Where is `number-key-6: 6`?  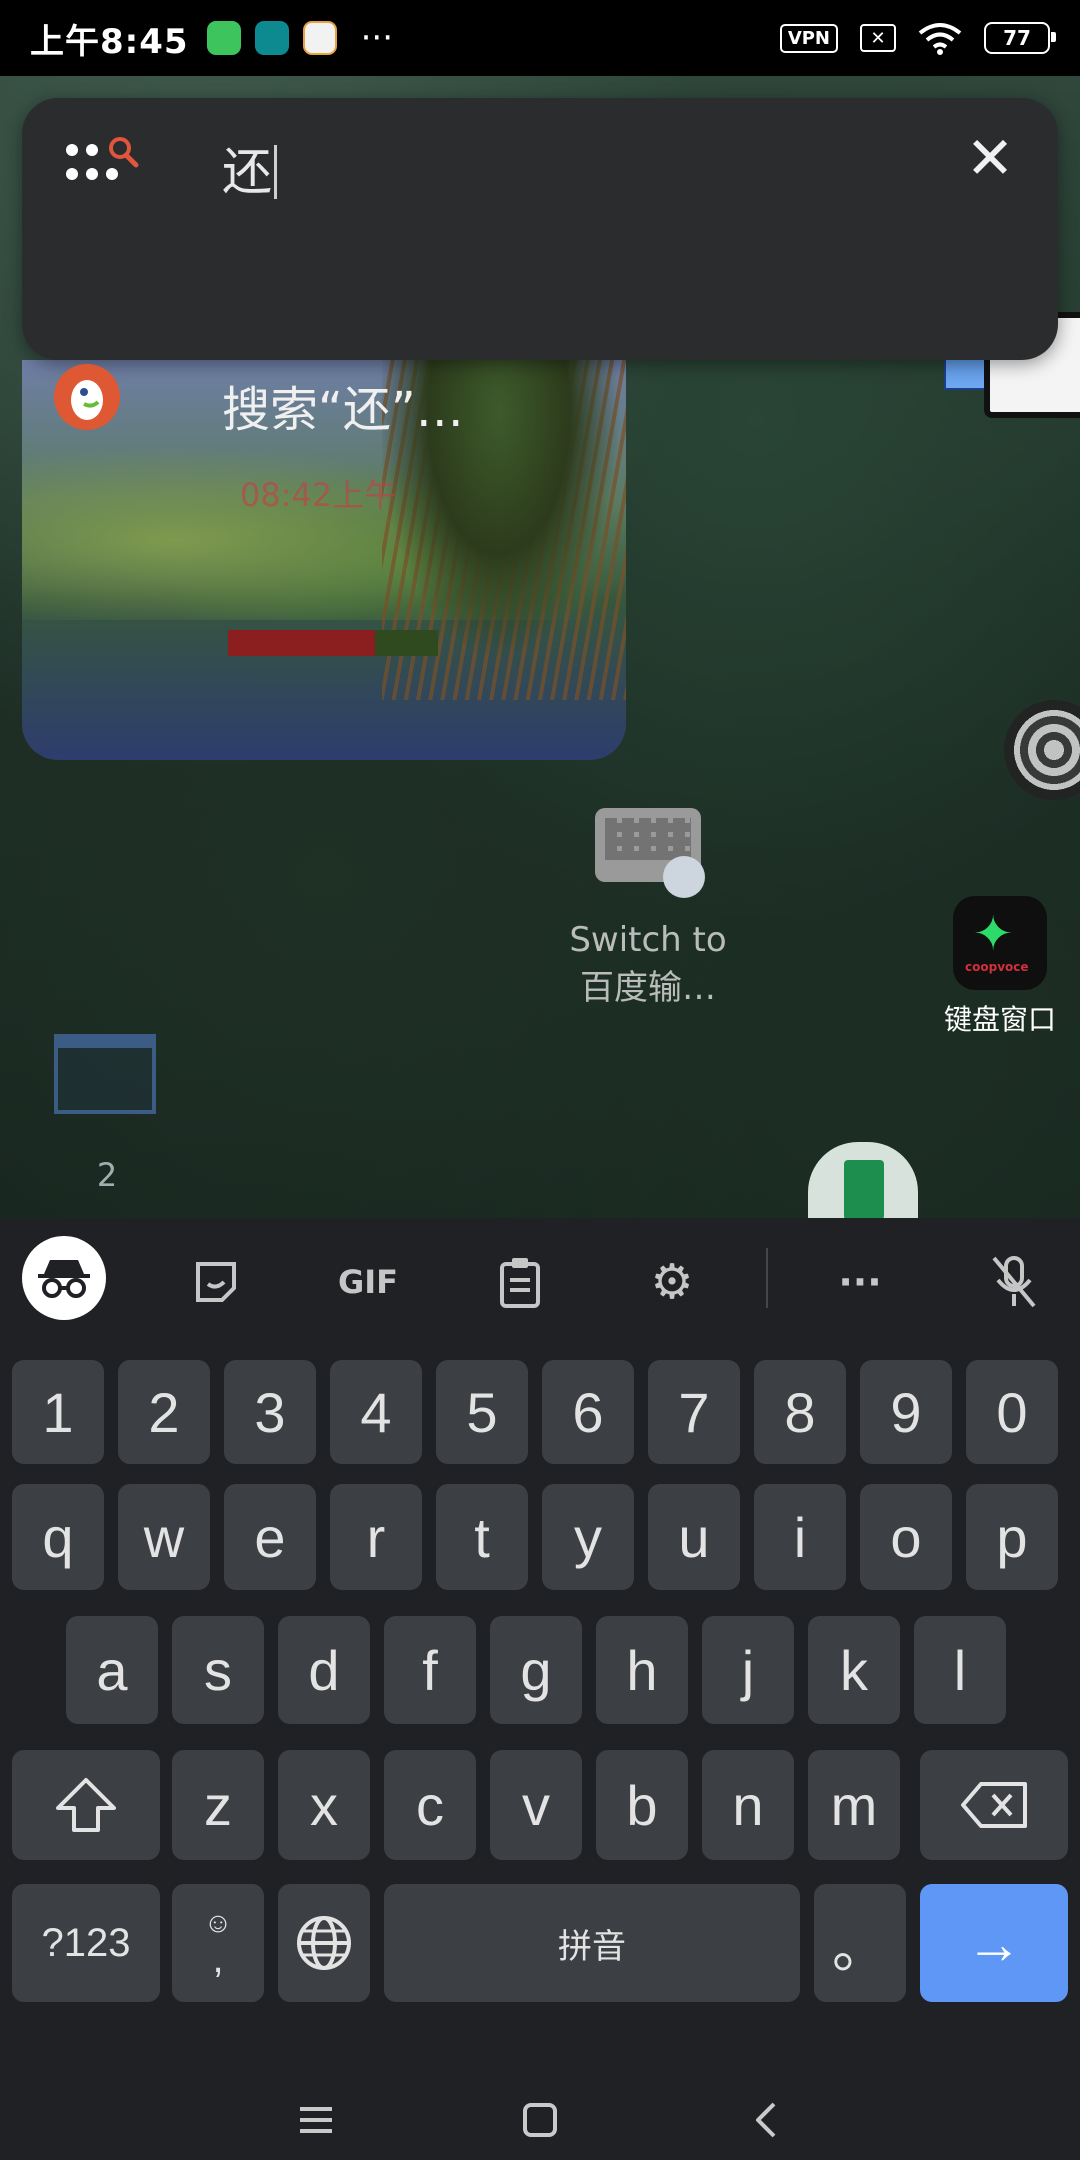 number-key-6: 6 is located at coordinates (588, 1412).